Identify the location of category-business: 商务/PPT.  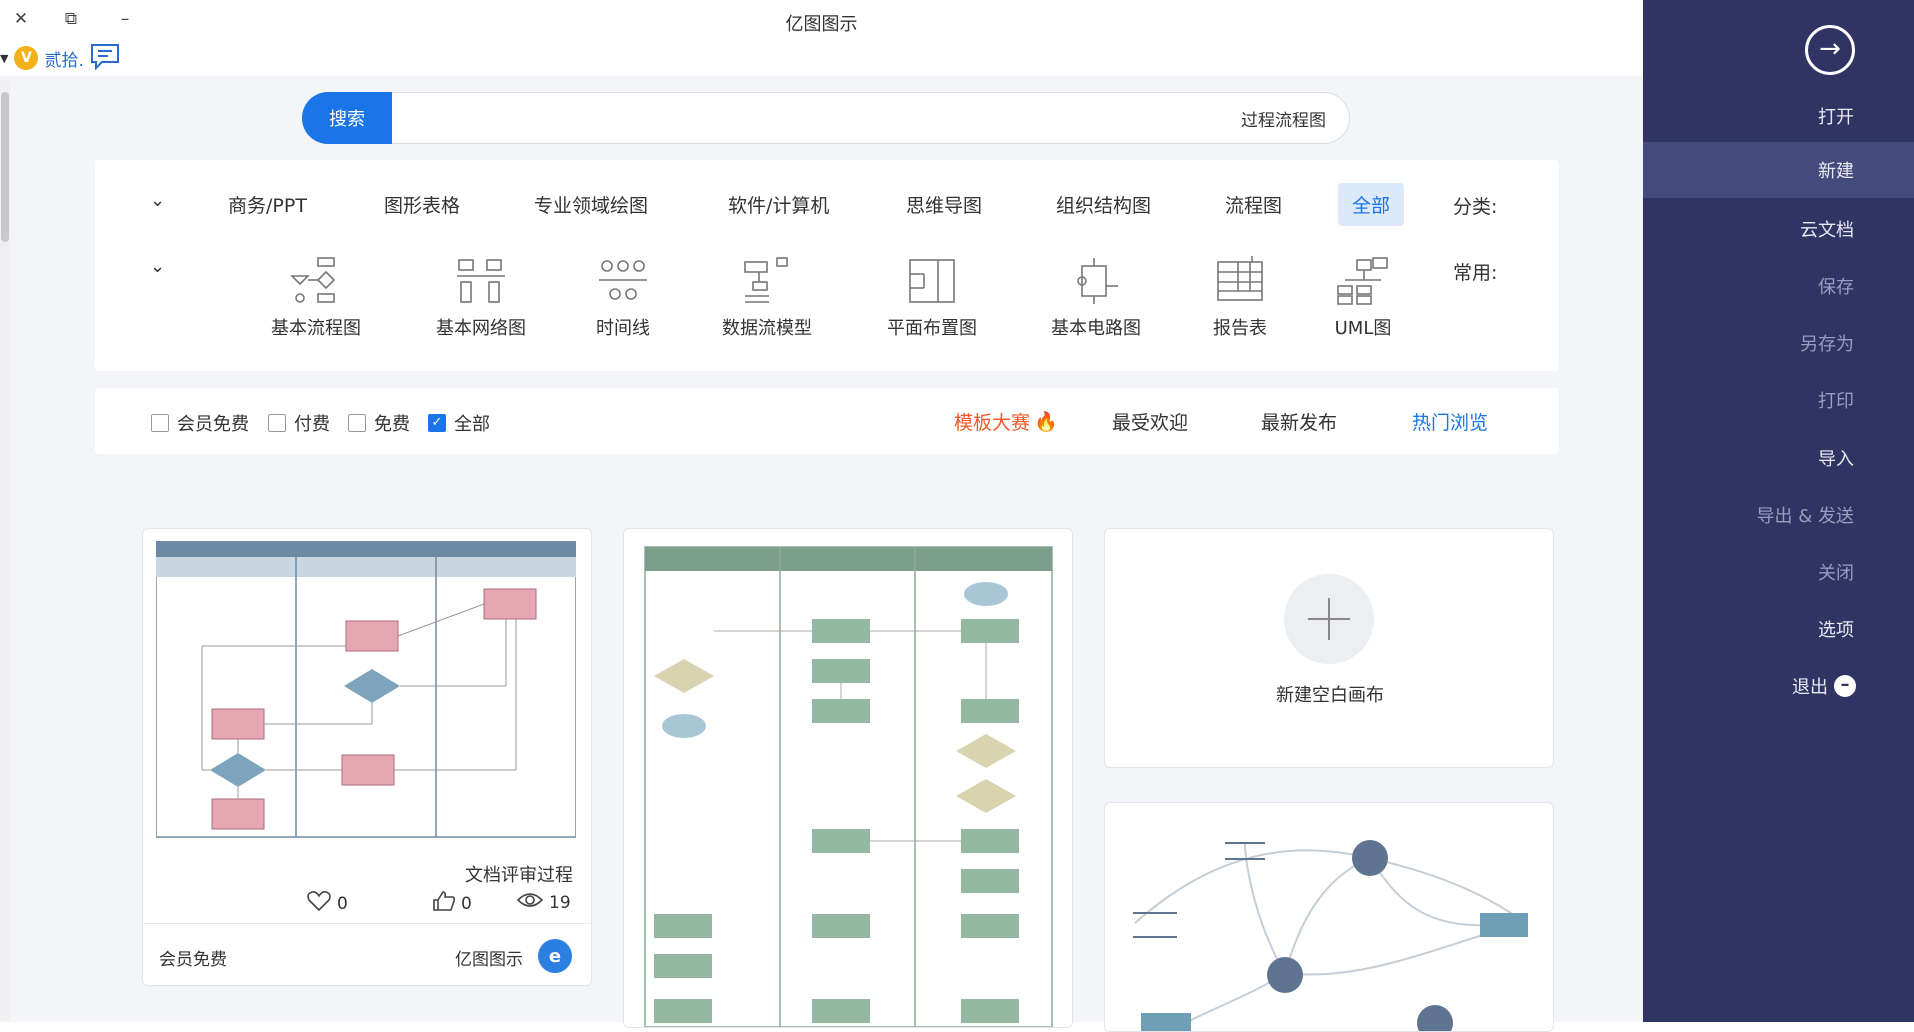
(267, 204).